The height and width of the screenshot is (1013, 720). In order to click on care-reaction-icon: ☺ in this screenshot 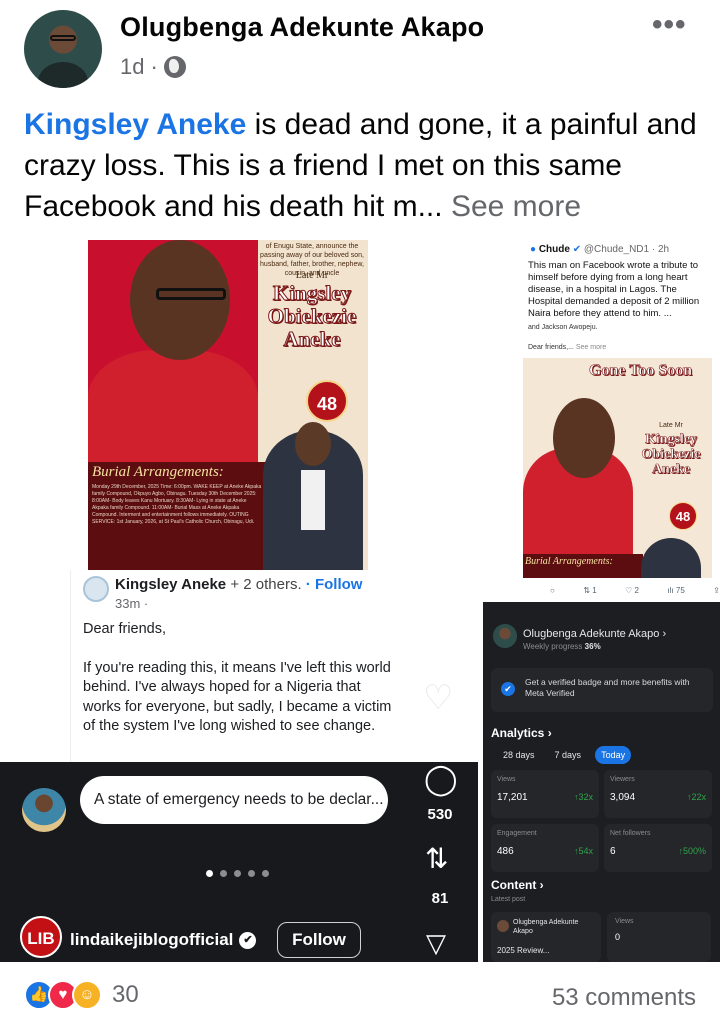, I will do `click(87, 995)`.